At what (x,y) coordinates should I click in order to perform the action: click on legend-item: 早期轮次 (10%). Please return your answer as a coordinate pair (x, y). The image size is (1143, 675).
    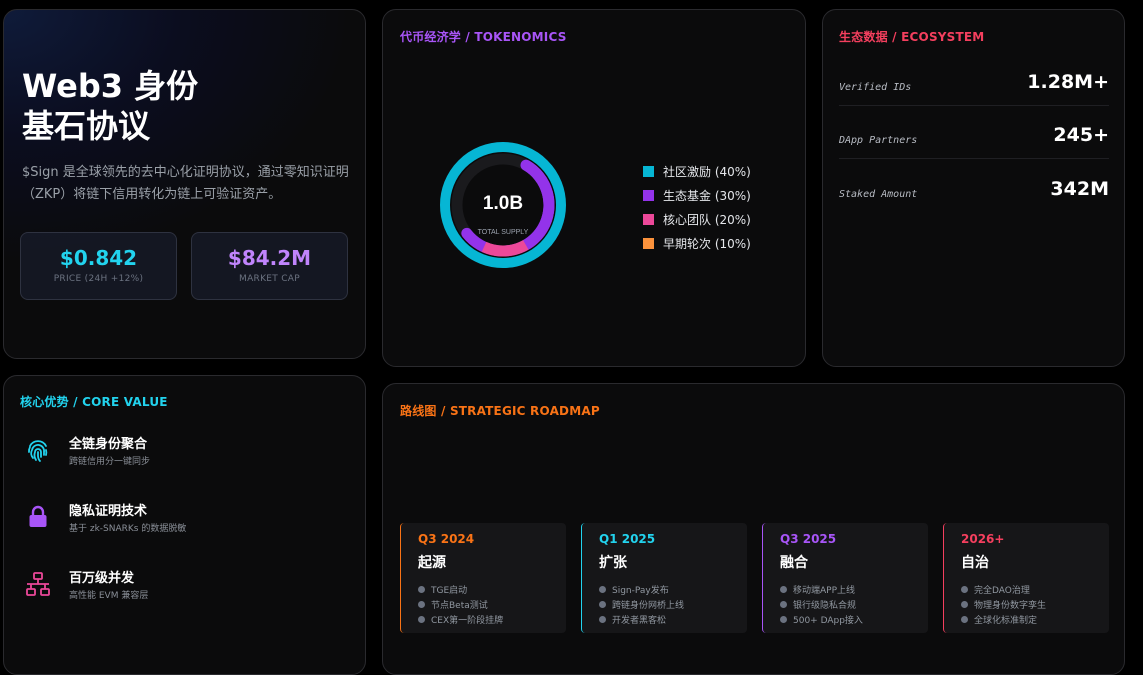
    Looking at the image, I should click on (697, 243).